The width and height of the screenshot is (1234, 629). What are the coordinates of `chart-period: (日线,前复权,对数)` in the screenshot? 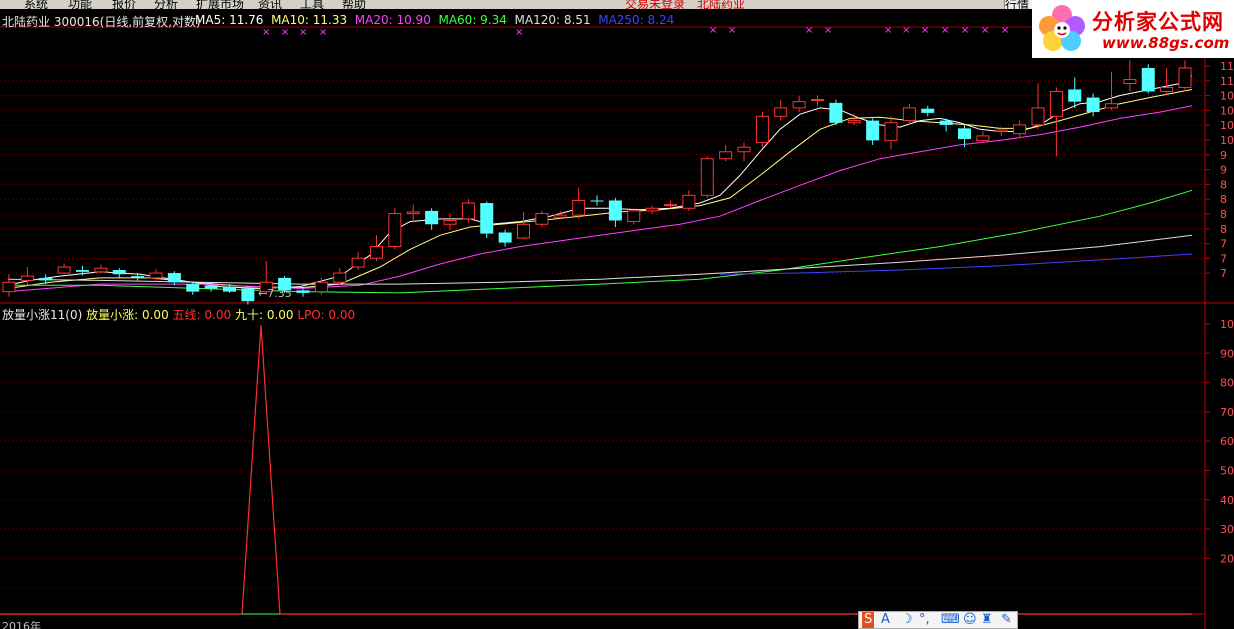 It's located at (150, 22).